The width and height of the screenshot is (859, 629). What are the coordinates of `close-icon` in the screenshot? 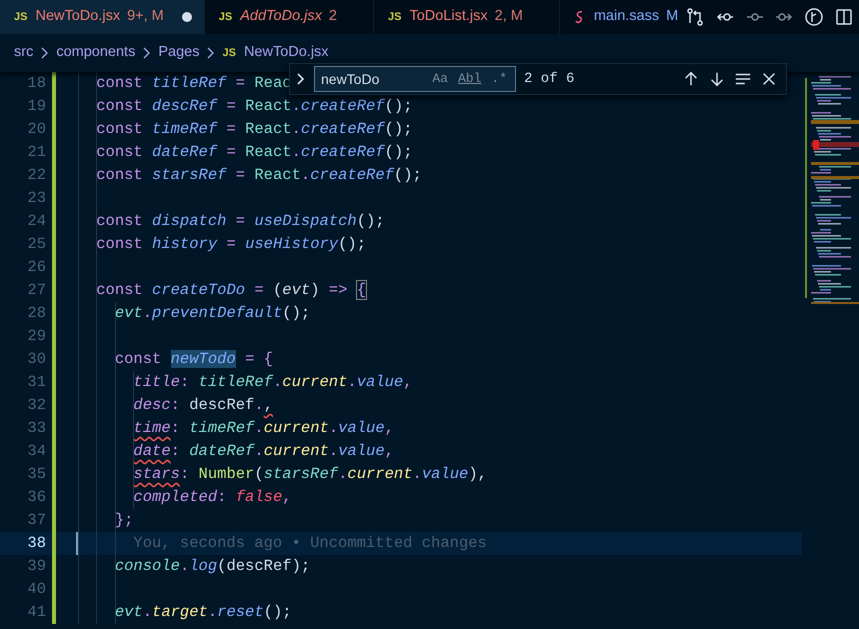 It's located at (769, 79).